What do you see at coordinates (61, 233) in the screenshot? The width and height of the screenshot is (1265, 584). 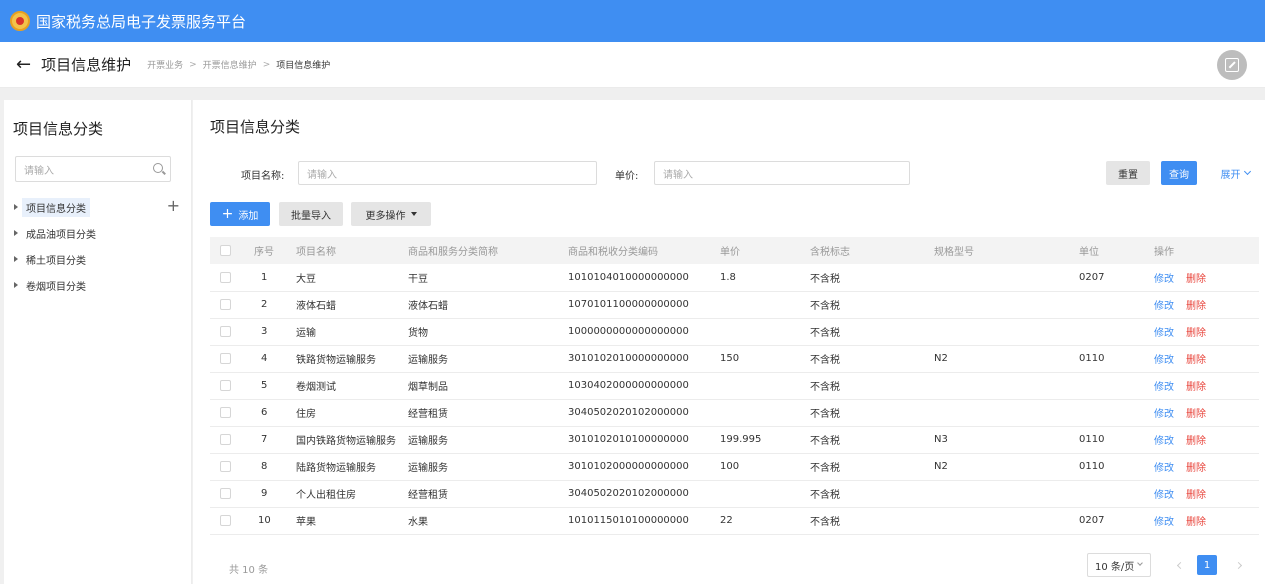 I see `tree-item-label: 成品油项目分类` at bounding box center [61, 233].